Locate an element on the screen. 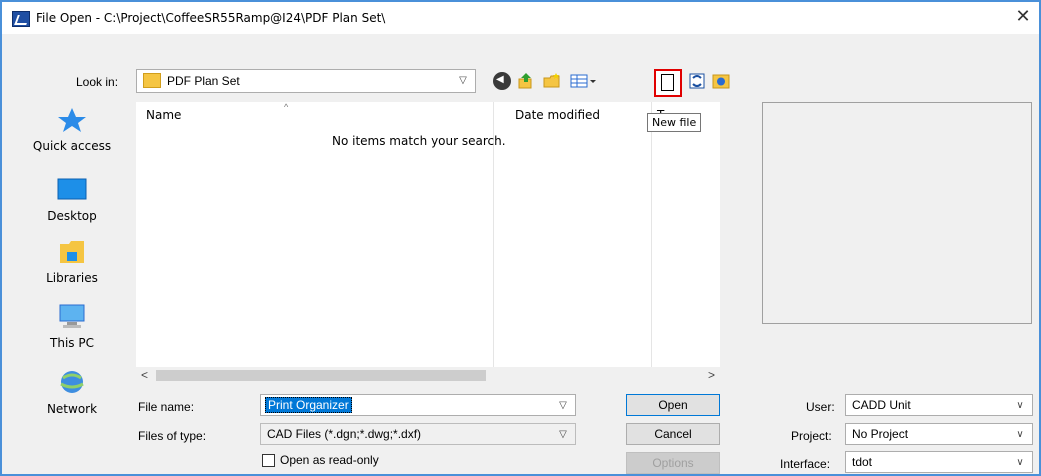 This screenshot has height=476, width=1041. close-icon: ✕ is located at coordinates (1023, 17).